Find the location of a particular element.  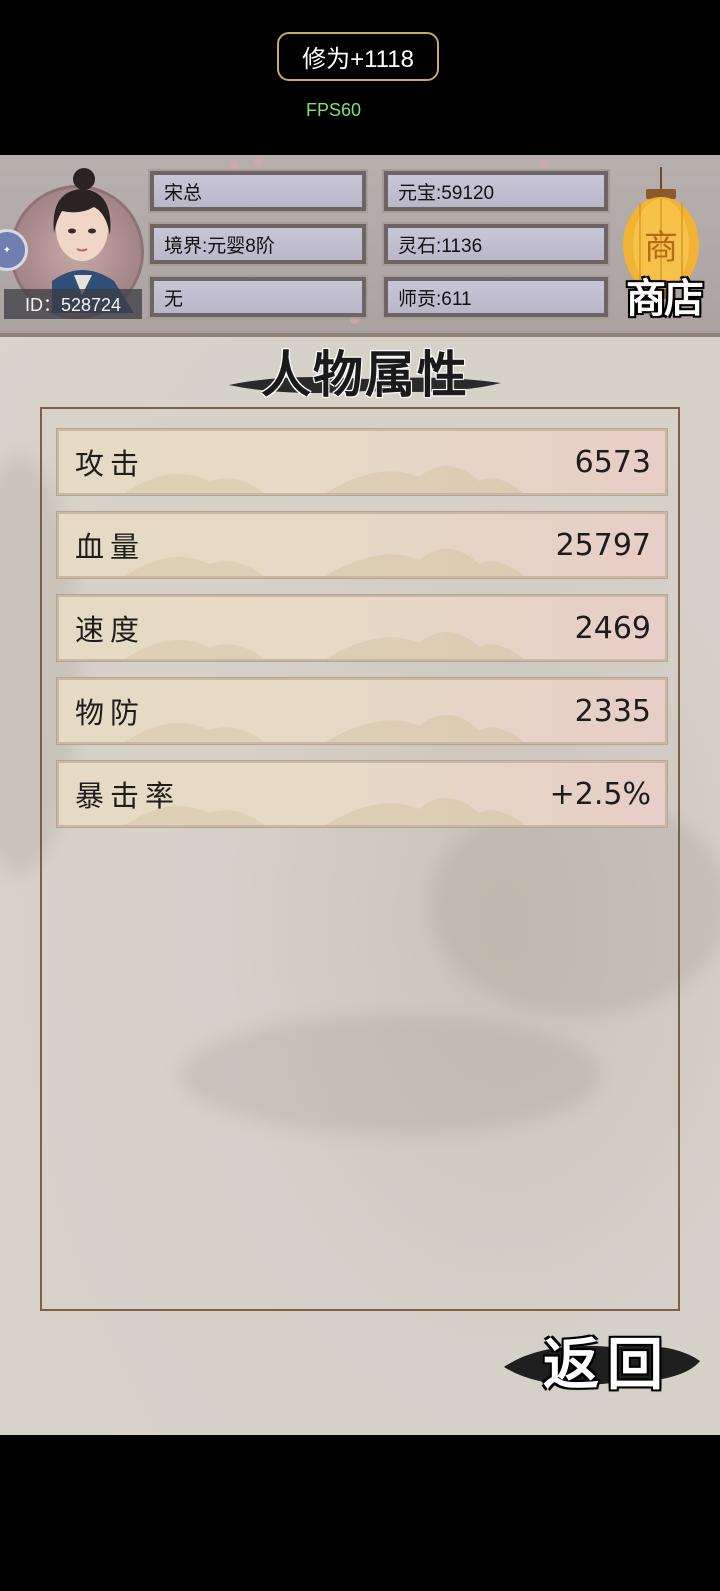

shop-button: 商店 is located at coordinates (664, 295).